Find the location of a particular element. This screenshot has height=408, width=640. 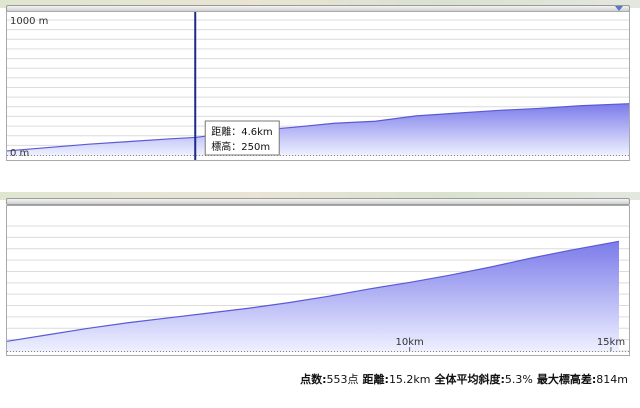

points-value: 553点 is located at coordinates (342, 379).